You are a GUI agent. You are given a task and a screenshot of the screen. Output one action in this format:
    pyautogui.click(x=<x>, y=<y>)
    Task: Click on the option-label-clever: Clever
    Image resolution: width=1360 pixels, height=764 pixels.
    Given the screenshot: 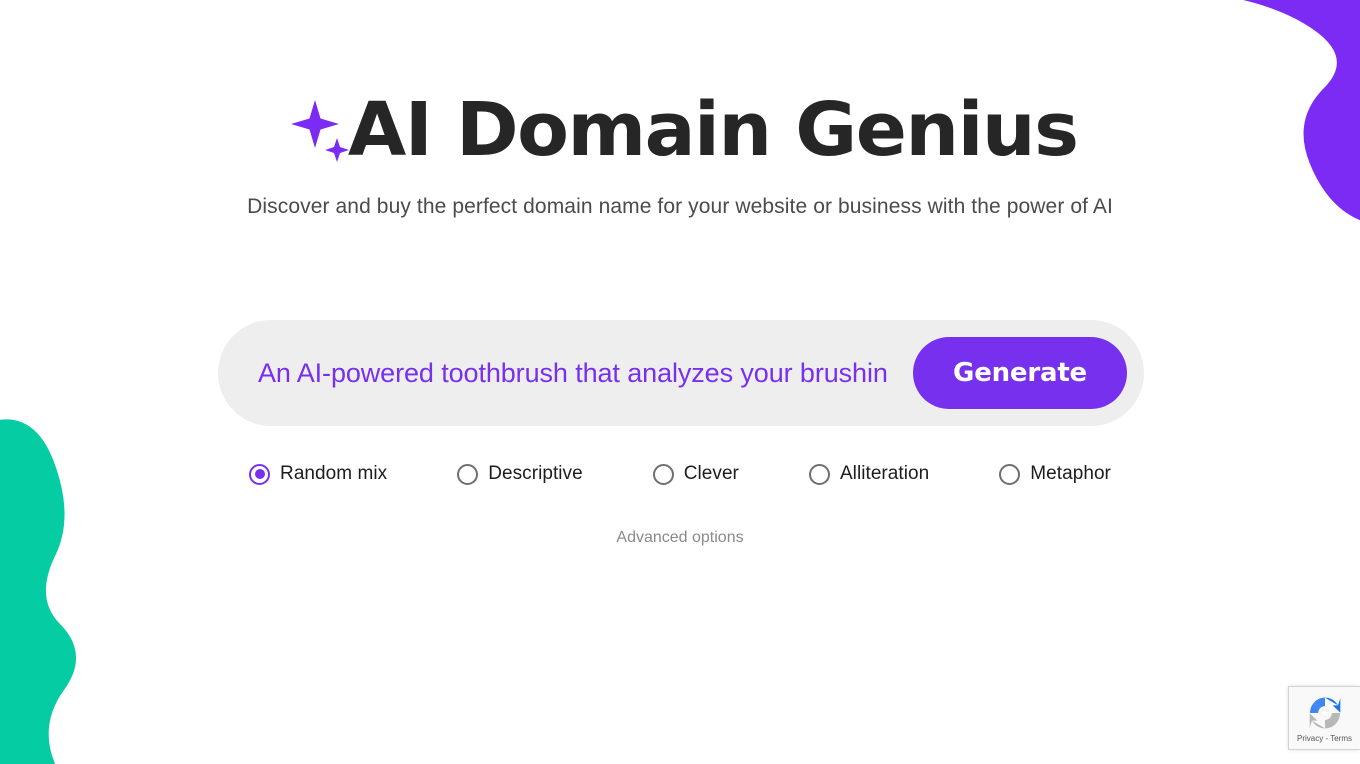 What is the action you would take?
    pyautogui.click(x=711, y=473)
    